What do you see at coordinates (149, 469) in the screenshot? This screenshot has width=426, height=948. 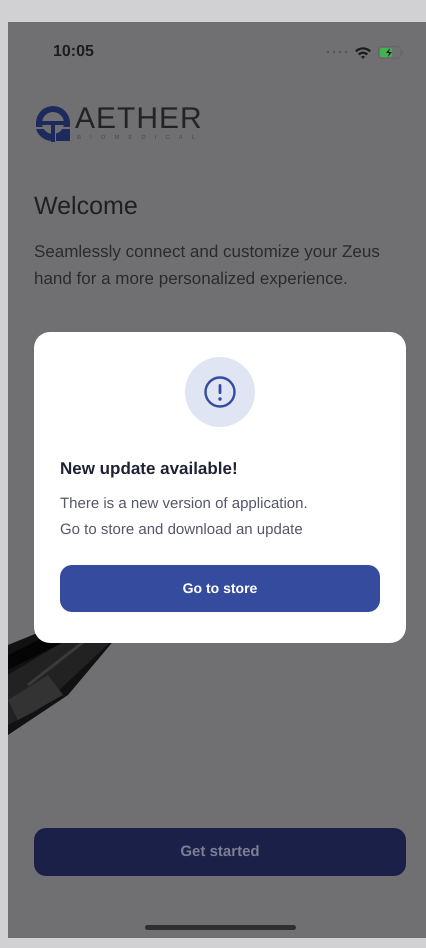 I see `dialog-title: New update available!` at bounding box center [149, 469].